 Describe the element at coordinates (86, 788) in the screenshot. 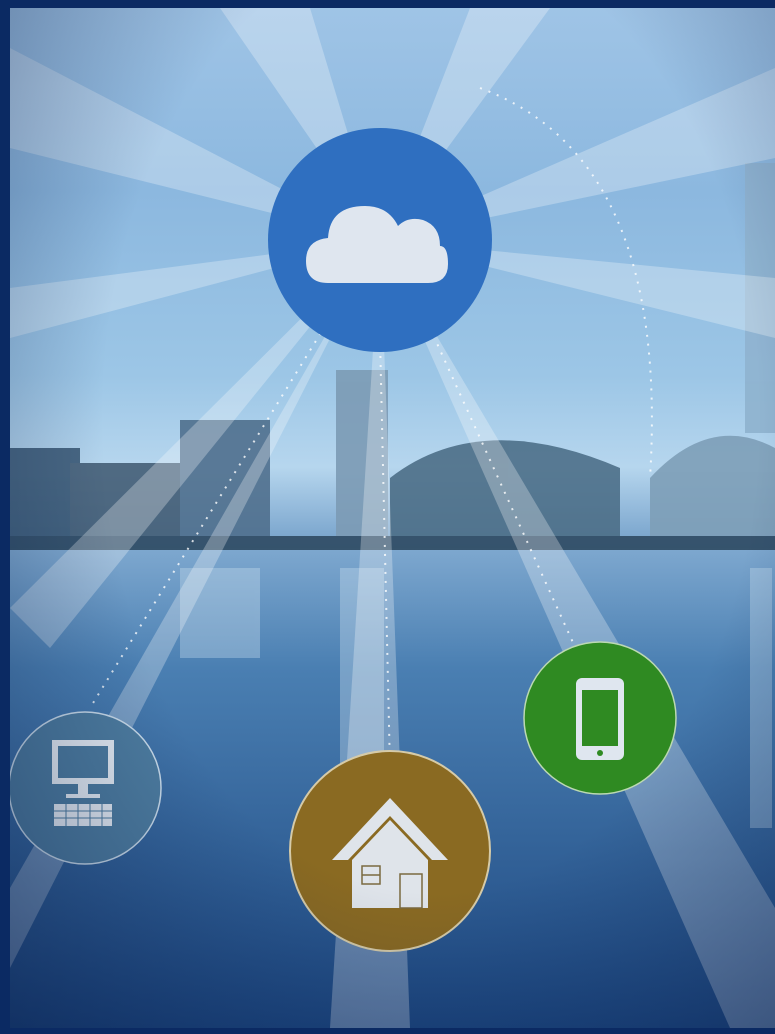

I see `desktop-computer-icon` at that location.